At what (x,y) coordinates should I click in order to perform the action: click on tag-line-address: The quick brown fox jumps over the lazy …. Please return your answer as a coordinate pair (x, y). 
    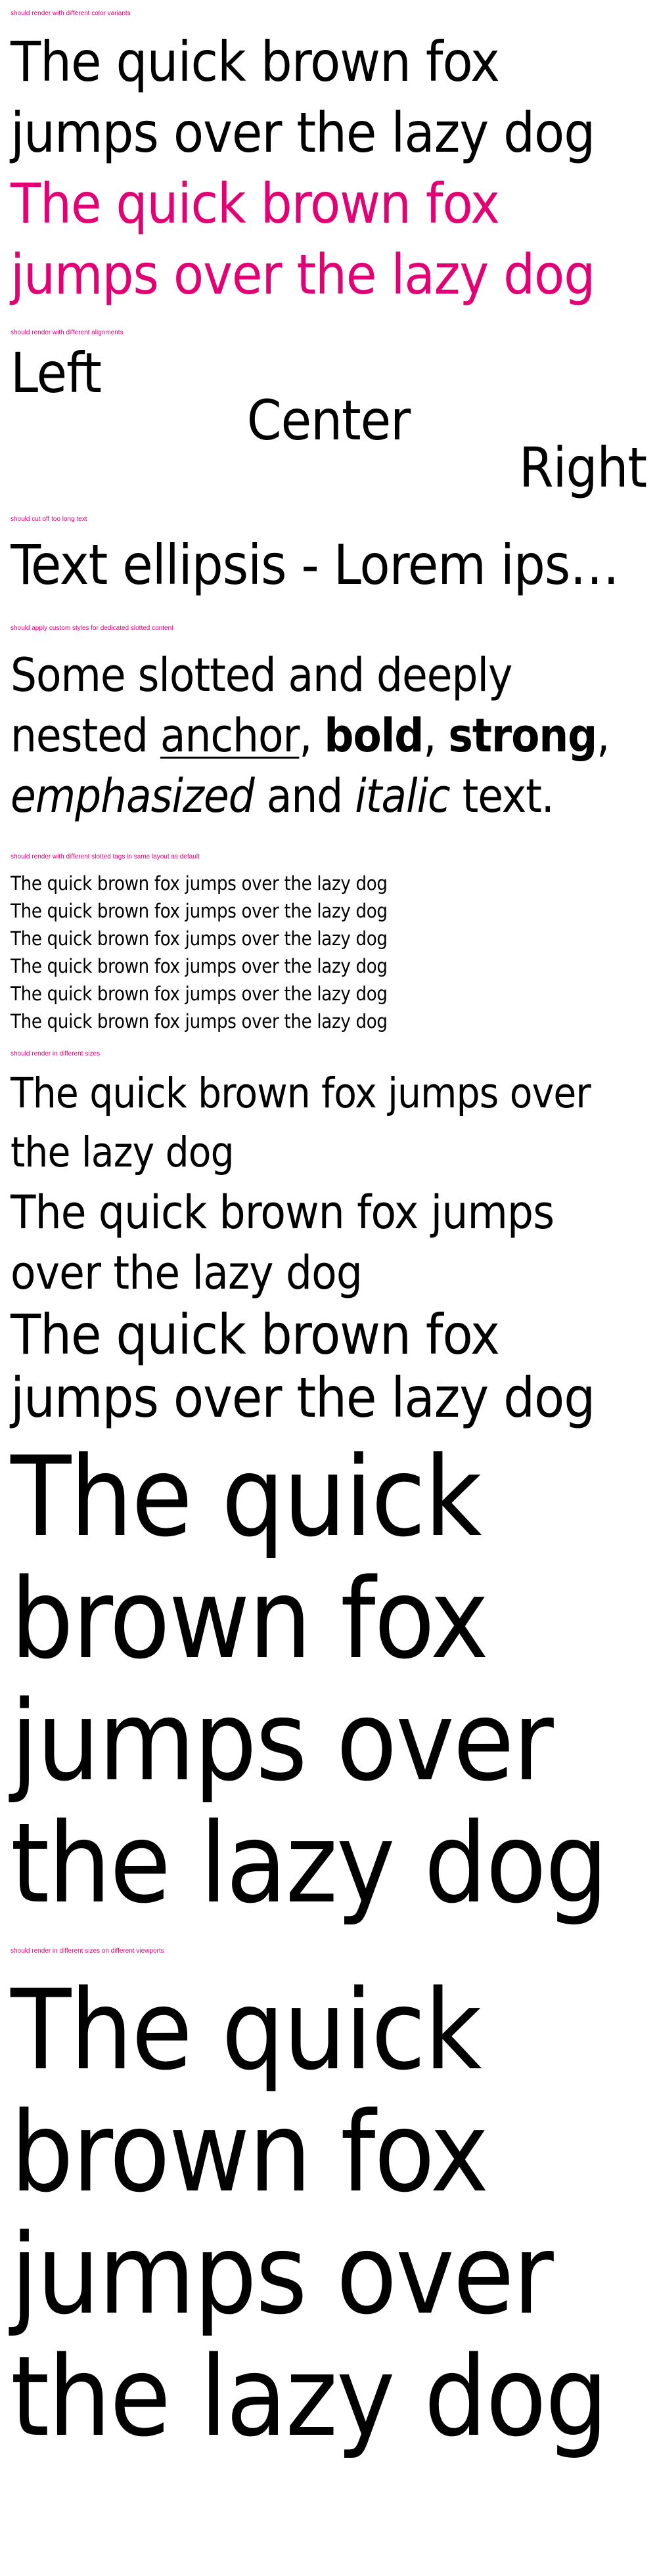
    Looking at the image, I should click on (199, 966).